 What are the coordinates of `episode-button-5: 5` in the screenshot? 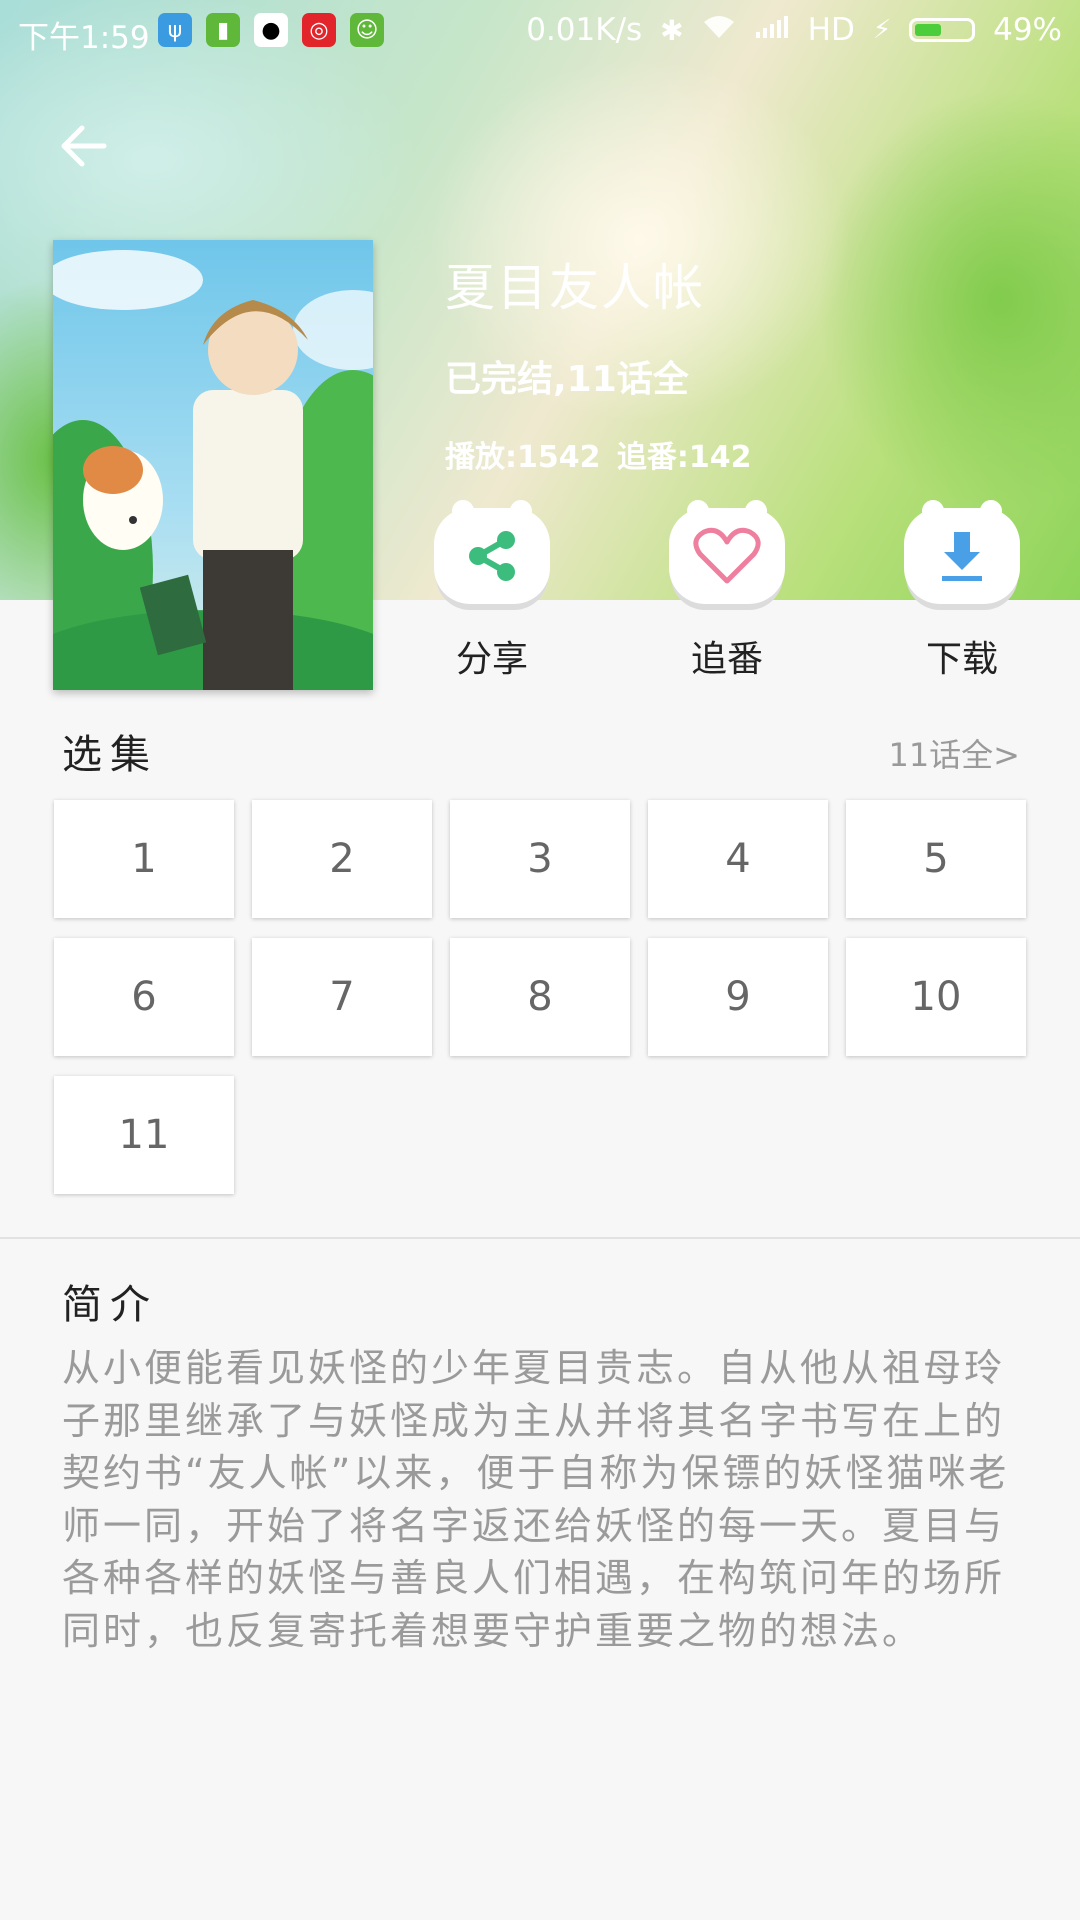 It's located at (936, 859).